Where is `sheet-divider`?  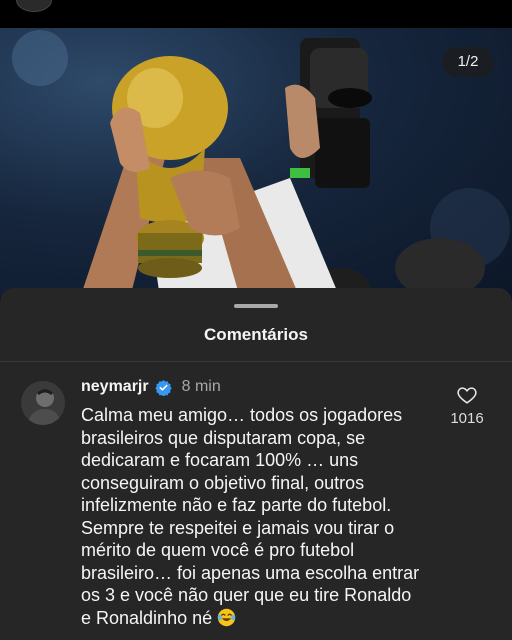 sheet-divider is located at coordinates (256, 361).